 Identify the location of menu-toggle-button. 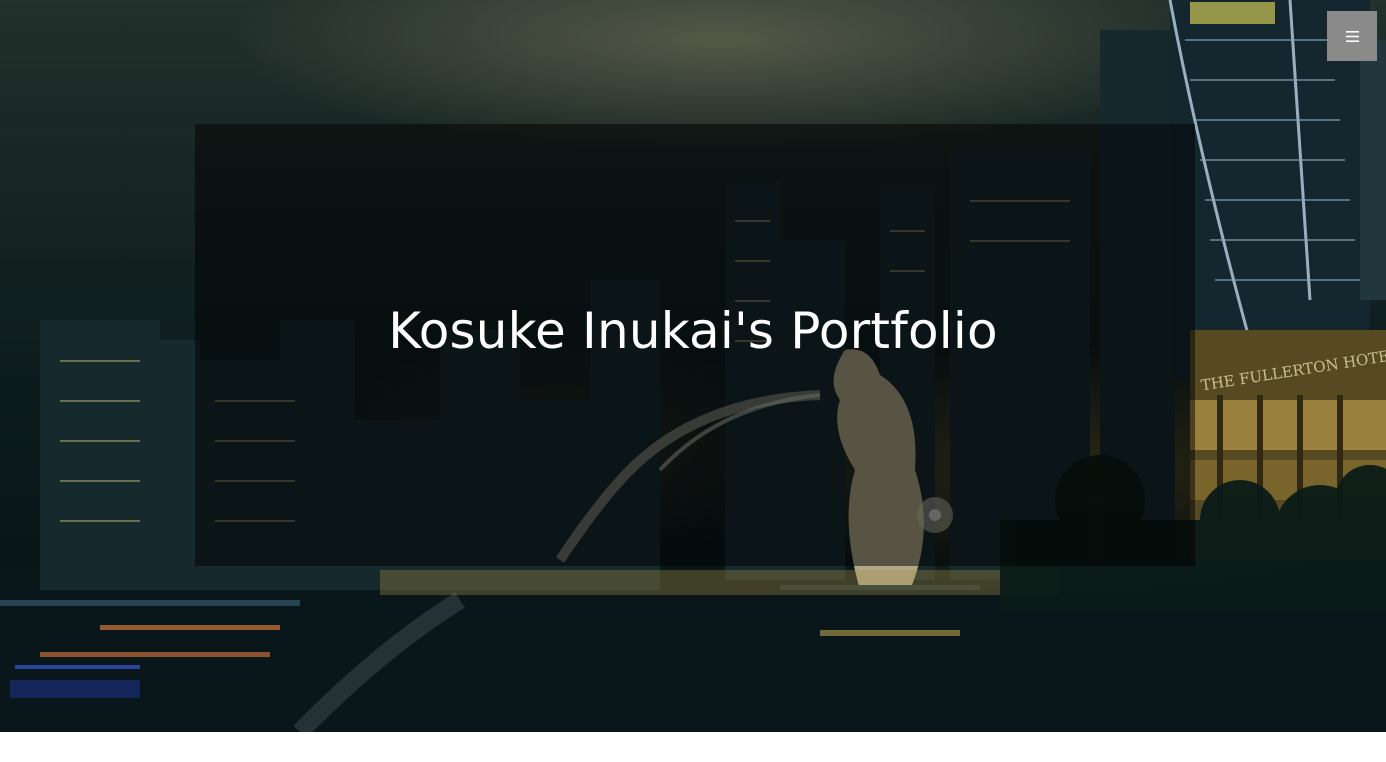
(1352, 36).